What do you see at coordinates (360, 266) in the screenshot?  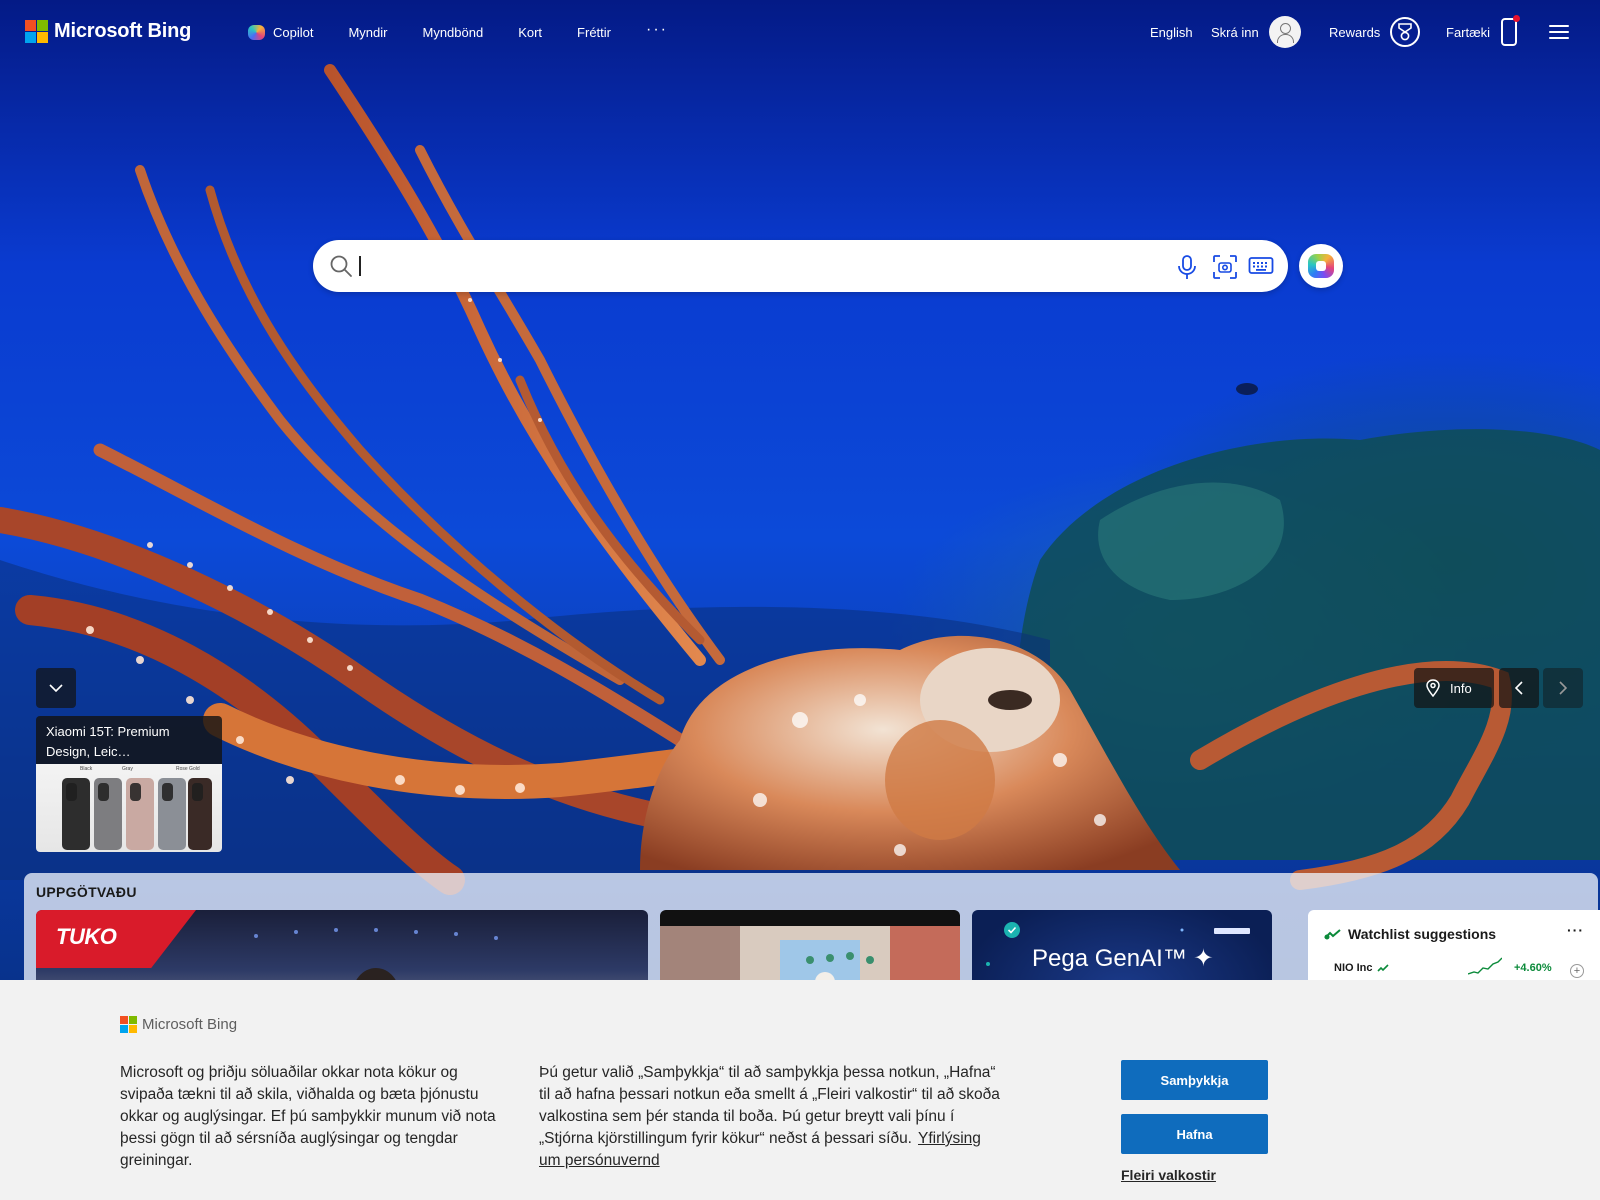 I see `text-caret` at bounding box center [360, 266].